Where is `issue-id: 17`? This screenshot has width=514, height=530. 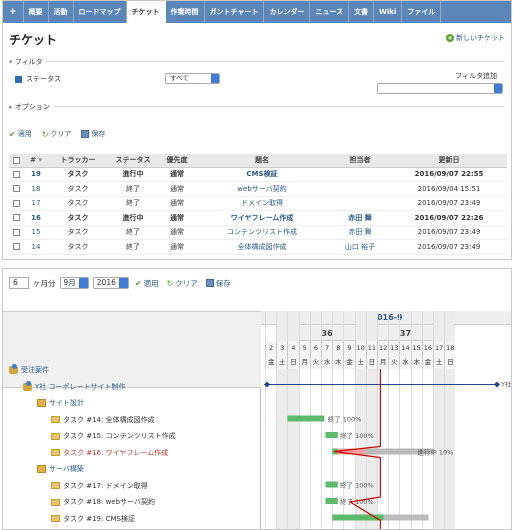
issue-id: 17 is located at coordinates (36, 203).